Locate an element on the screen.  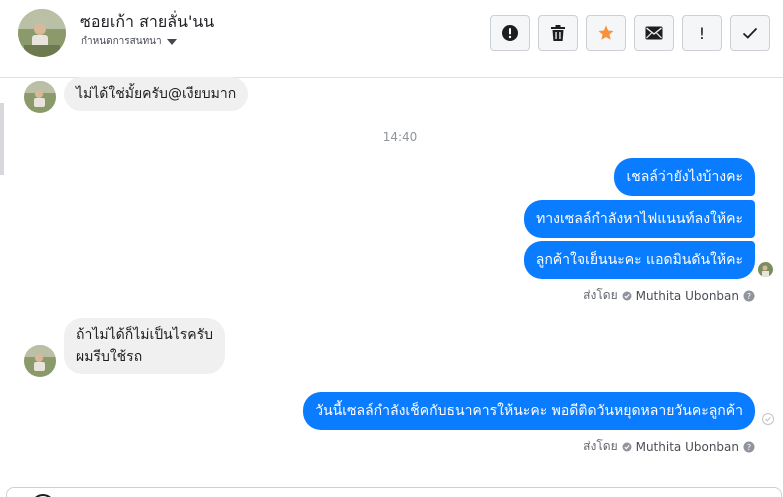
delete-button is located at coordinates (558, 33).